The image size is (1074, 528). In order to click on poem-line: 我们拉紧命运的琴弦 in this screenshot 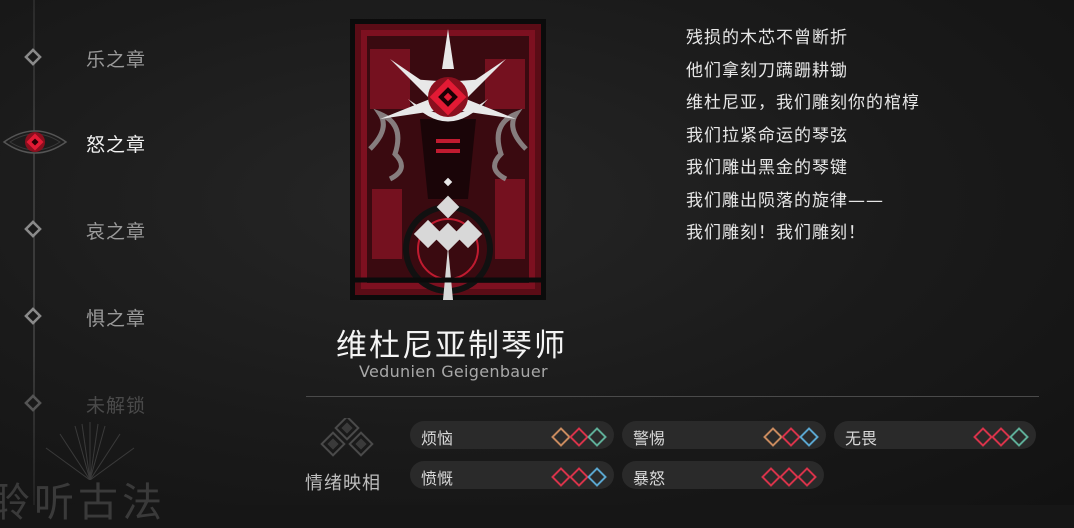, I will do `click(767, 135)`.